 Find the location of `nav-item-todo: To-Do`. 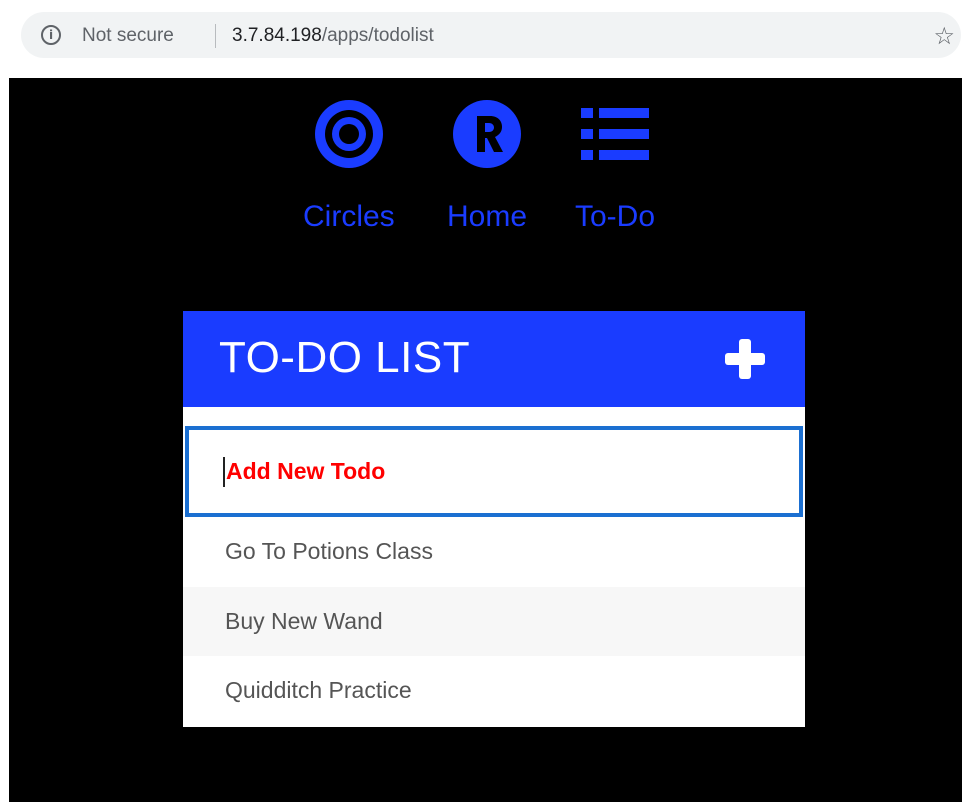

nav-item-todo: To-Do is located at coordinates (615, 167).